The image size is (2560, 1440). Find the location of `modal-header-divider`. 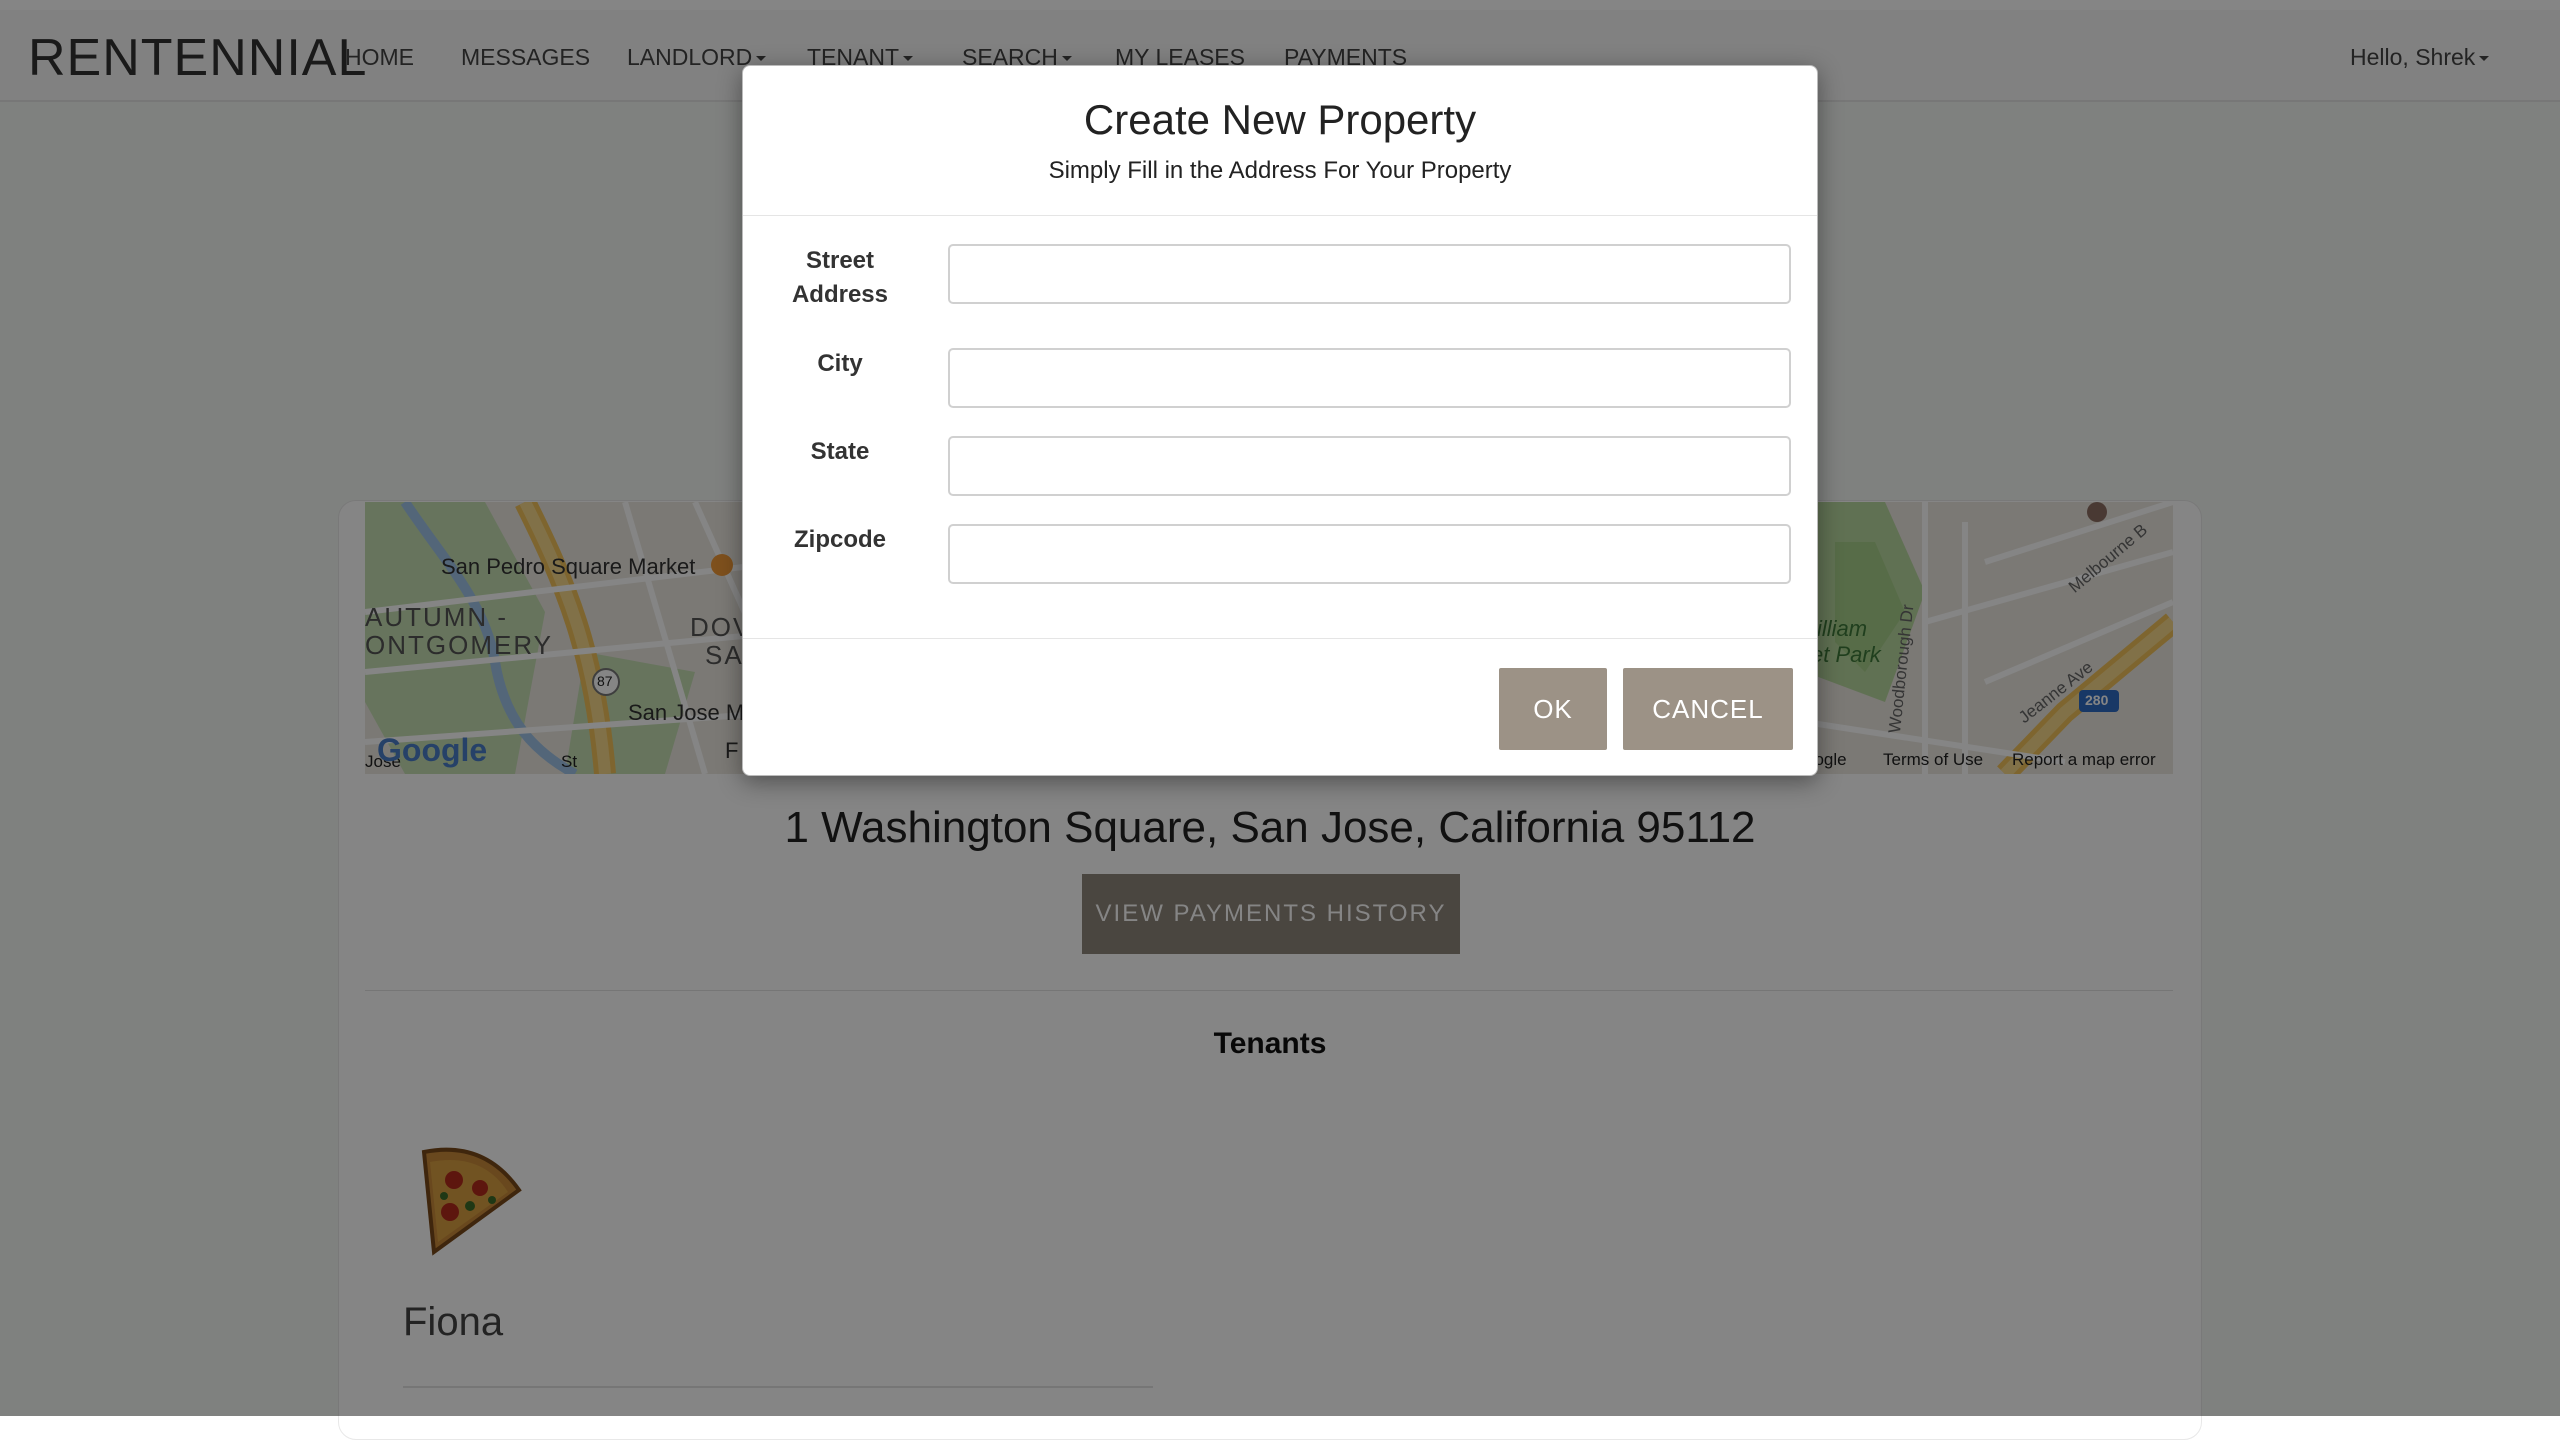

modal-header-divider is located at coordinates (1280, 215).